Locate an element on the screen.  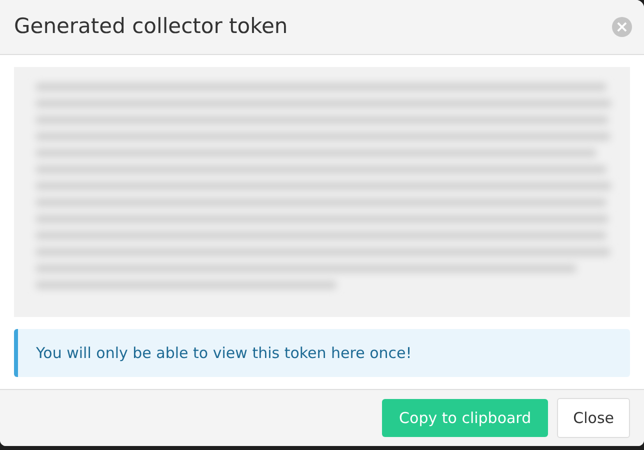
close-button: Close is located at coordinates (593, 418).